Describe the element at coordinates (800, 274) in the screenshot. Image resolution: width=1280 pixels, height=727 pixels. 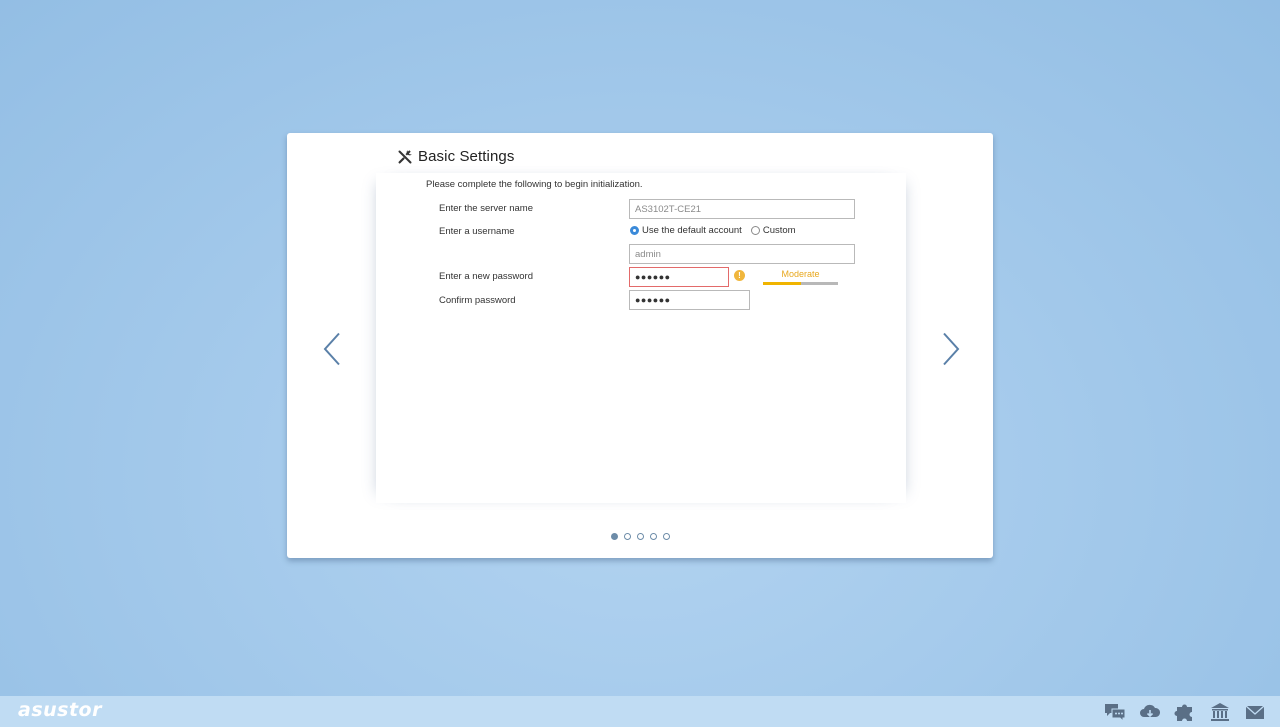
I see `password-strength-label: Moderate` at that location.